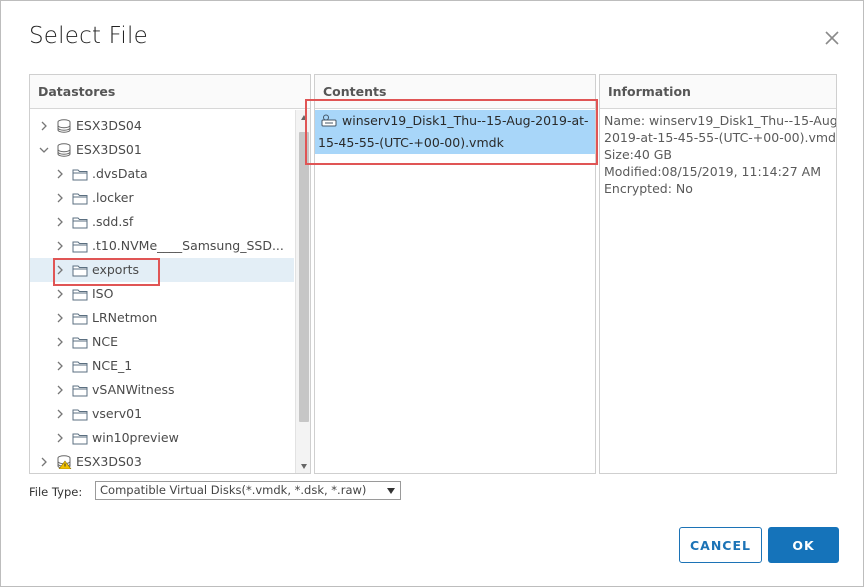 This screenshot has width=864, height=587. Describe the element at coordinates (718, 92) in the screenshot. I see `information-header: Information` at that location.